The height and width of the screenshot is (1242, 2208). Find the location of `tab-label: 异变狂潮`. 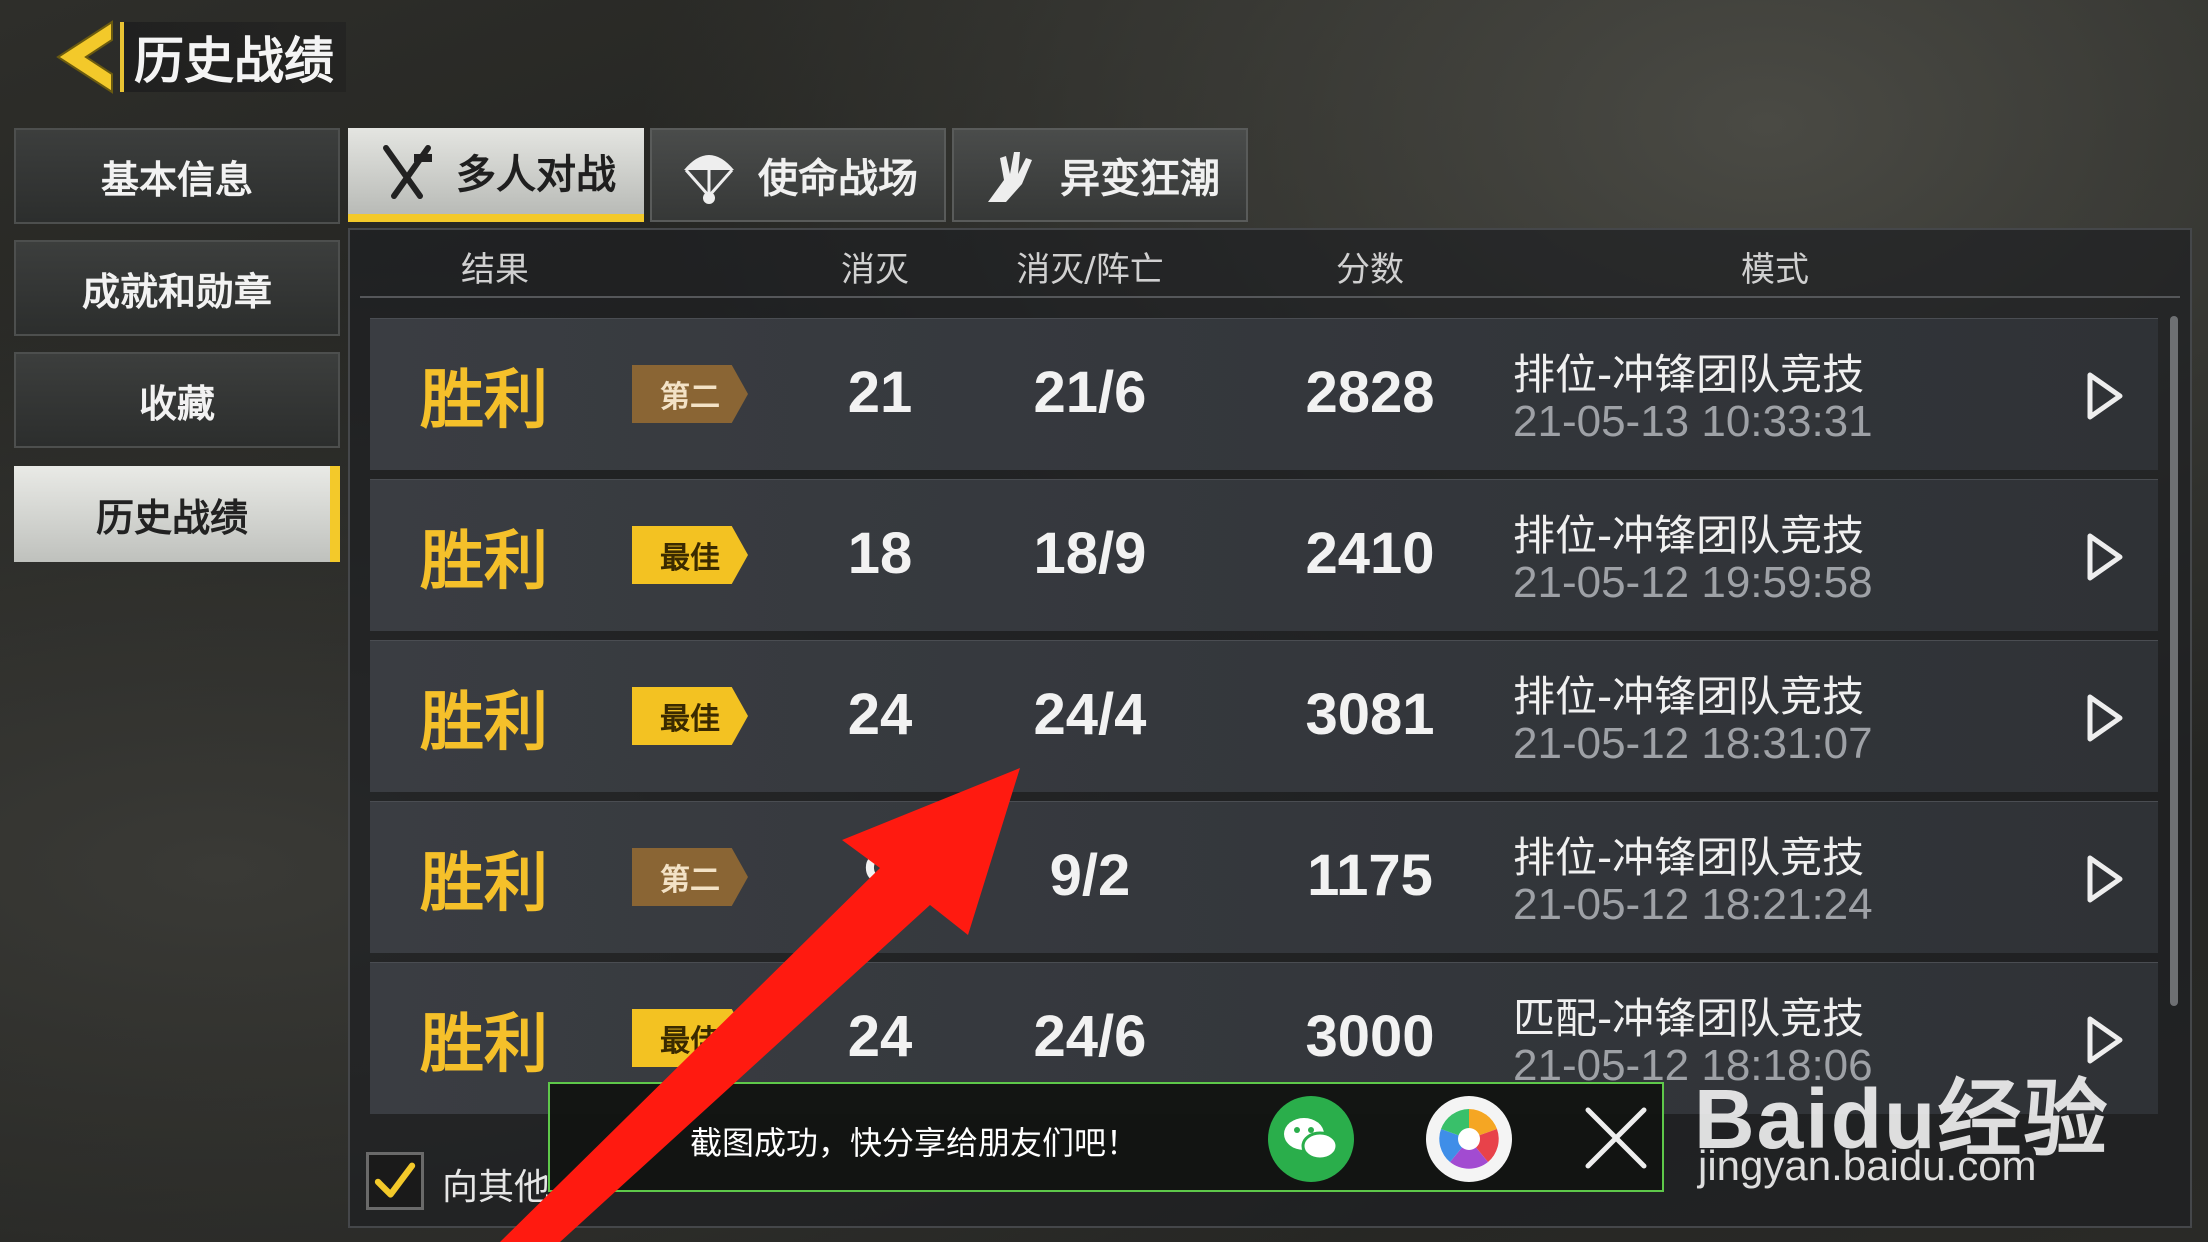

tab-label: 异变狂潮 is located at coordinates (1140, 179).